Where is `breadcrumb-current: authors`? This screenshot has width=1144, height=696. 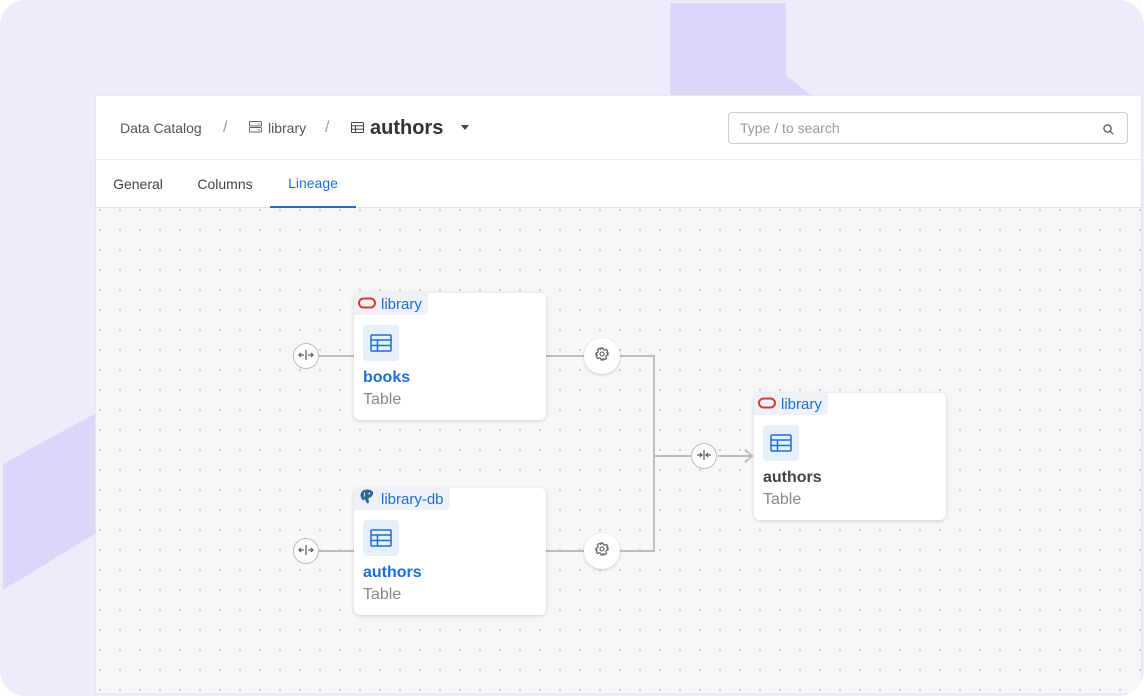 breadcrumb-current: authors is located at coordinates (397, 128).